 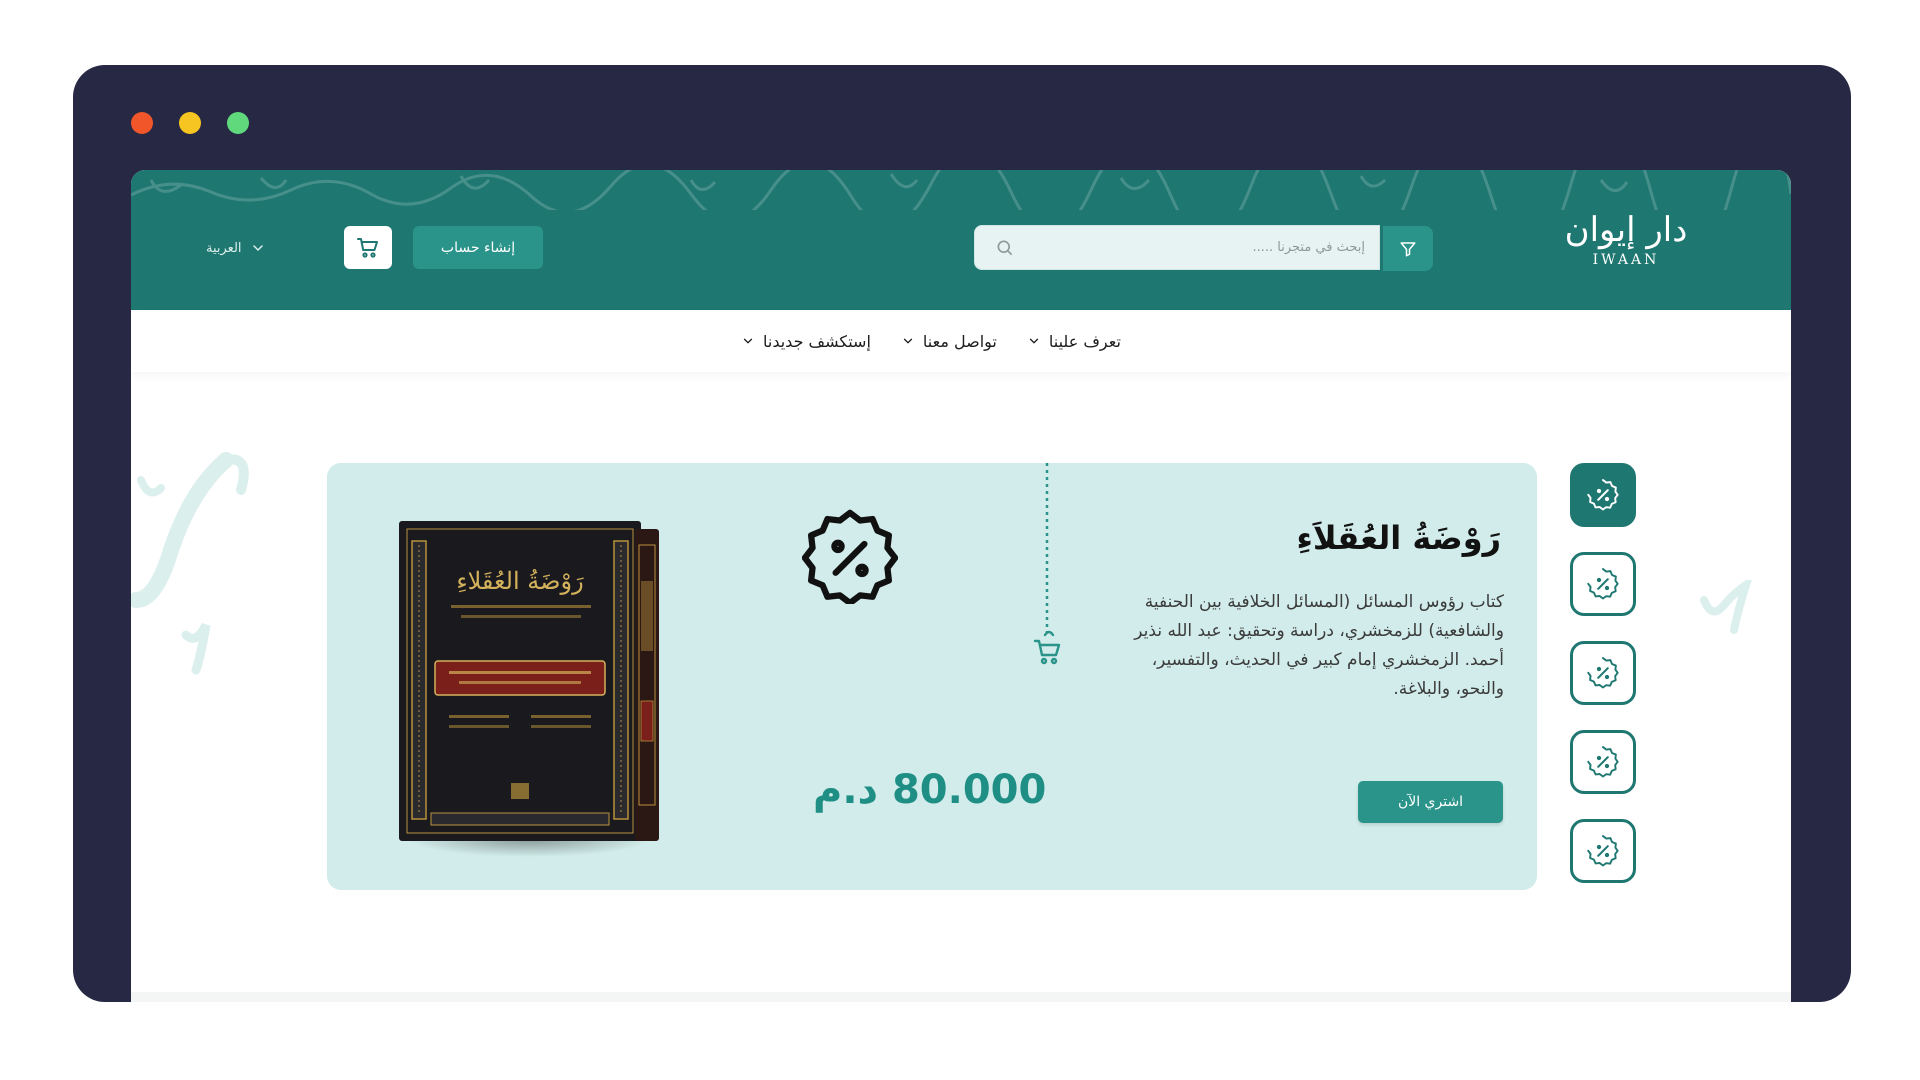 I want to click on nav-item-about-us: تعرف علينا, so click(x=1074, y=341).